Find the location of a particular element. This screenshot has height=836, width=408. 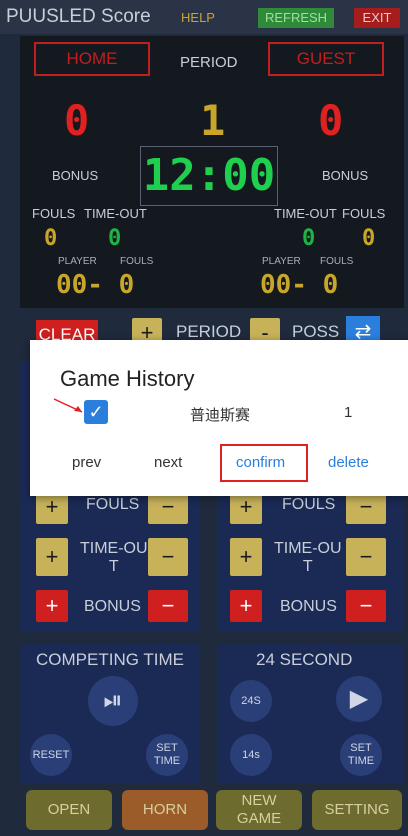

guest-timeout-value: 0 is located at coordinates (309, 238).